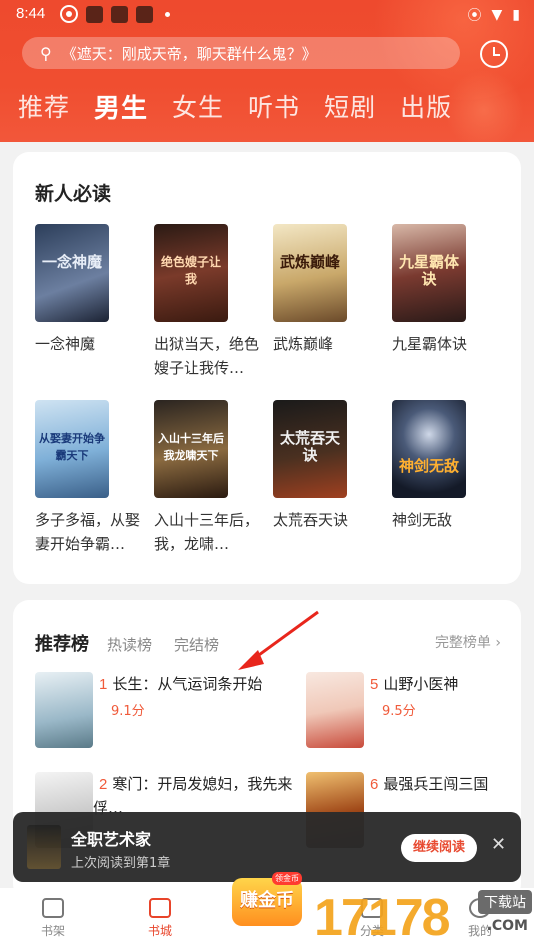 The width and height of the screenshot is (534, 950). I want to click on vpn-icon, so click(69, 14).